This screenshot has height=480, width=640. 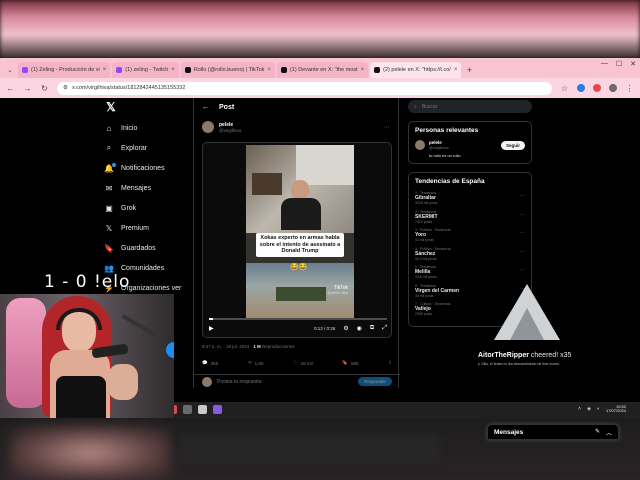 What do you see at coordinates (337, 290) in the screenshot?
I see `tiktok-watermark: TikTok @pelele.clips` at bounding box center [337, 290].